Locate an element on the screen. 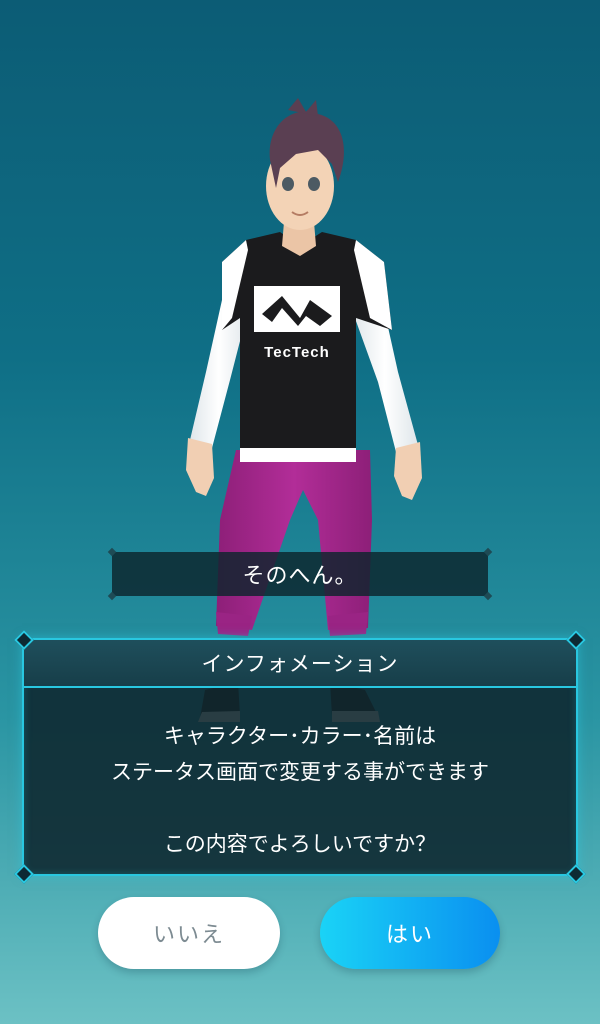  shirt-logo-text: TecTech is located at coordinates (297, 352).